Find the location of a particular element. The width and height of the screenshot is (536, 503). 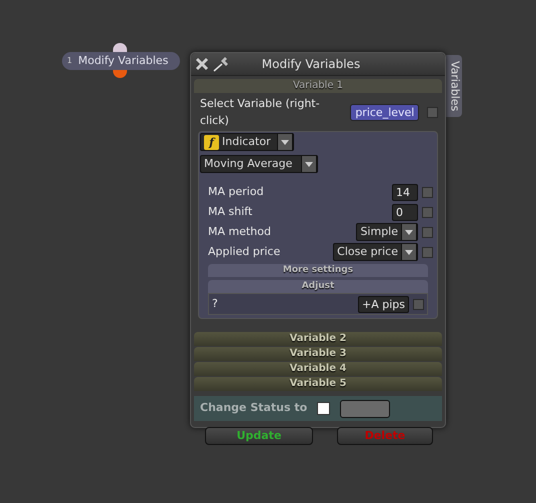

section-header: Variable 2 is located at coordinates (318, 339).